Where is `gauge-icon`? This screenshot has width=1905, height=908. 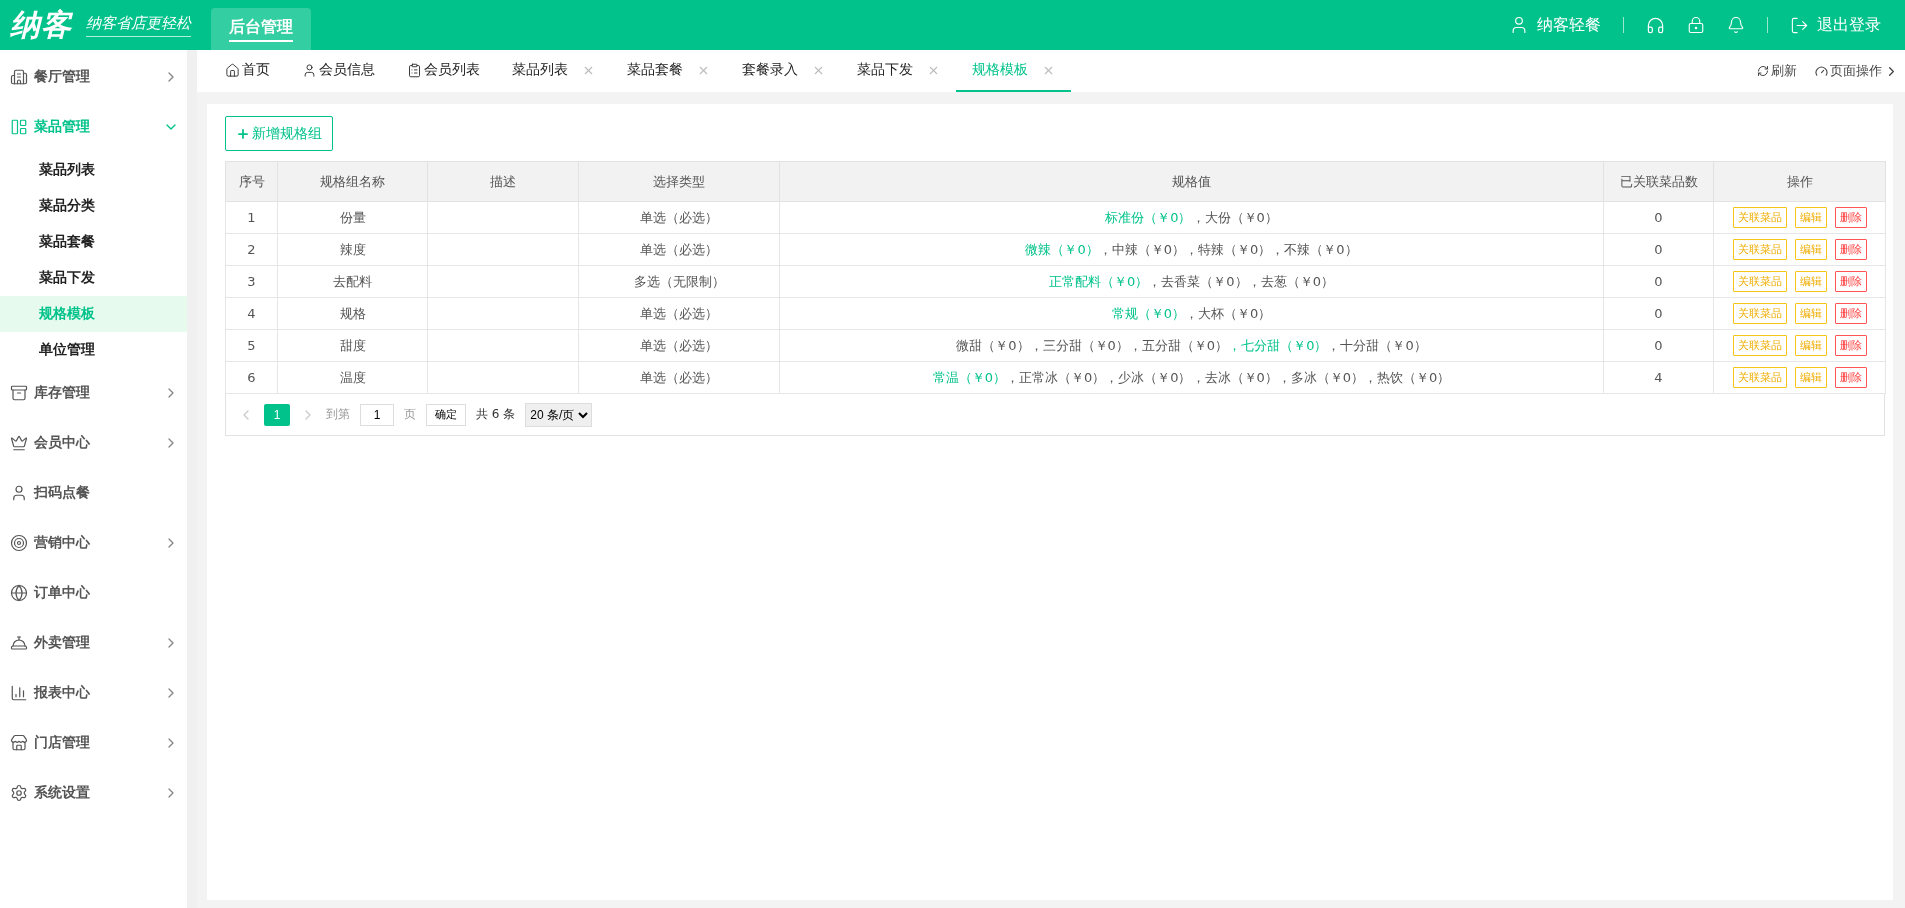
gauge-icon is located at coordinates (1821, 71).